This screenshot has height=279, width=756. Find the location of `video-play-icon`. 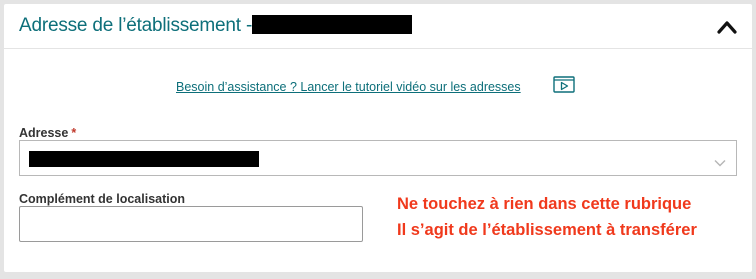

video-play-icon is located at coordinates (564, 85).